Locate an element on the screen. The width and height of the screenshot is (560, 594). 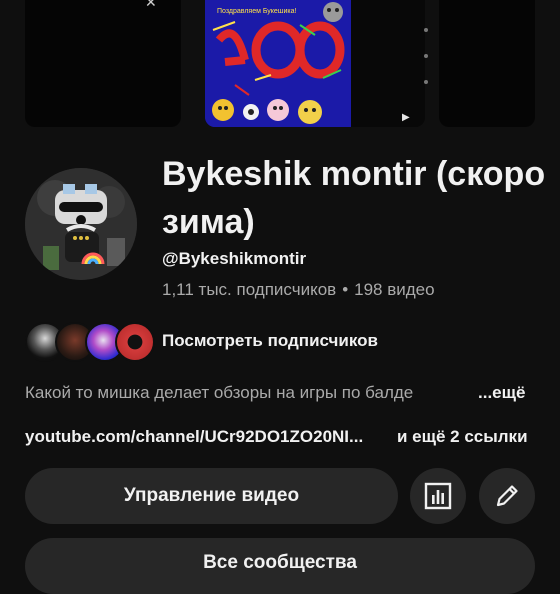
channel-stats: 1,11 тыс. подписчиков • 198 видео is located at coordinates (298, 290).